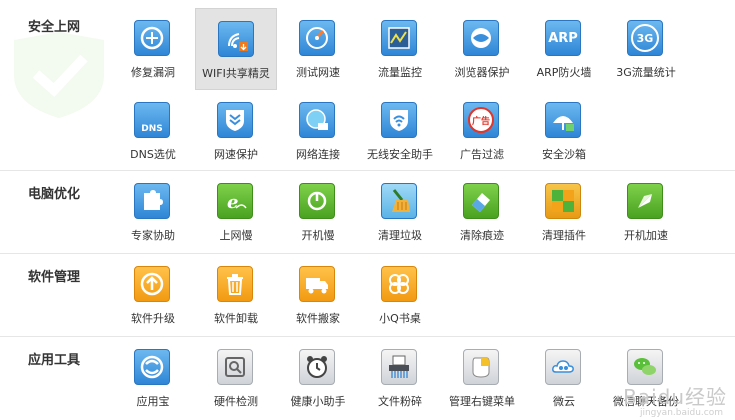 The width and height of the screenshot is (735, 420). I want to click on tile-software-move: 软件搬家, so click(318, 295).